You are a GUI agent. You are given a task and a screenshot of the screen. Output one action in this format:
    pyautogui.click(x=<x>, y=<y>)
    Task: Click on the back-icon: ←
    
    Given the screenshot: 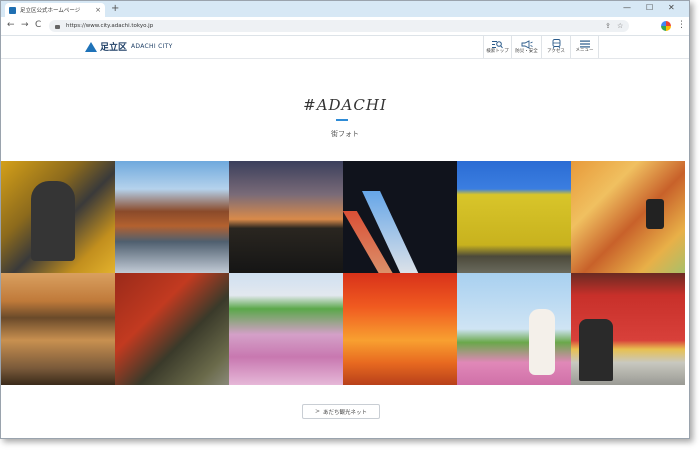 What is the action you would take?
    pyautogui.click(x=11, y=25)
    